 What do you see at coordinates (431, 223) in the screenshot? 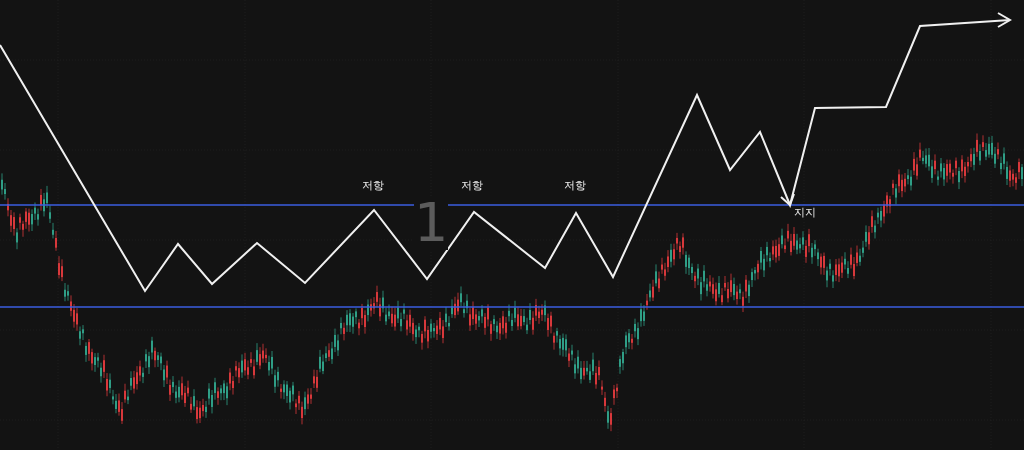
I see `symbol-number: 1` at bounding box center [431, 223].